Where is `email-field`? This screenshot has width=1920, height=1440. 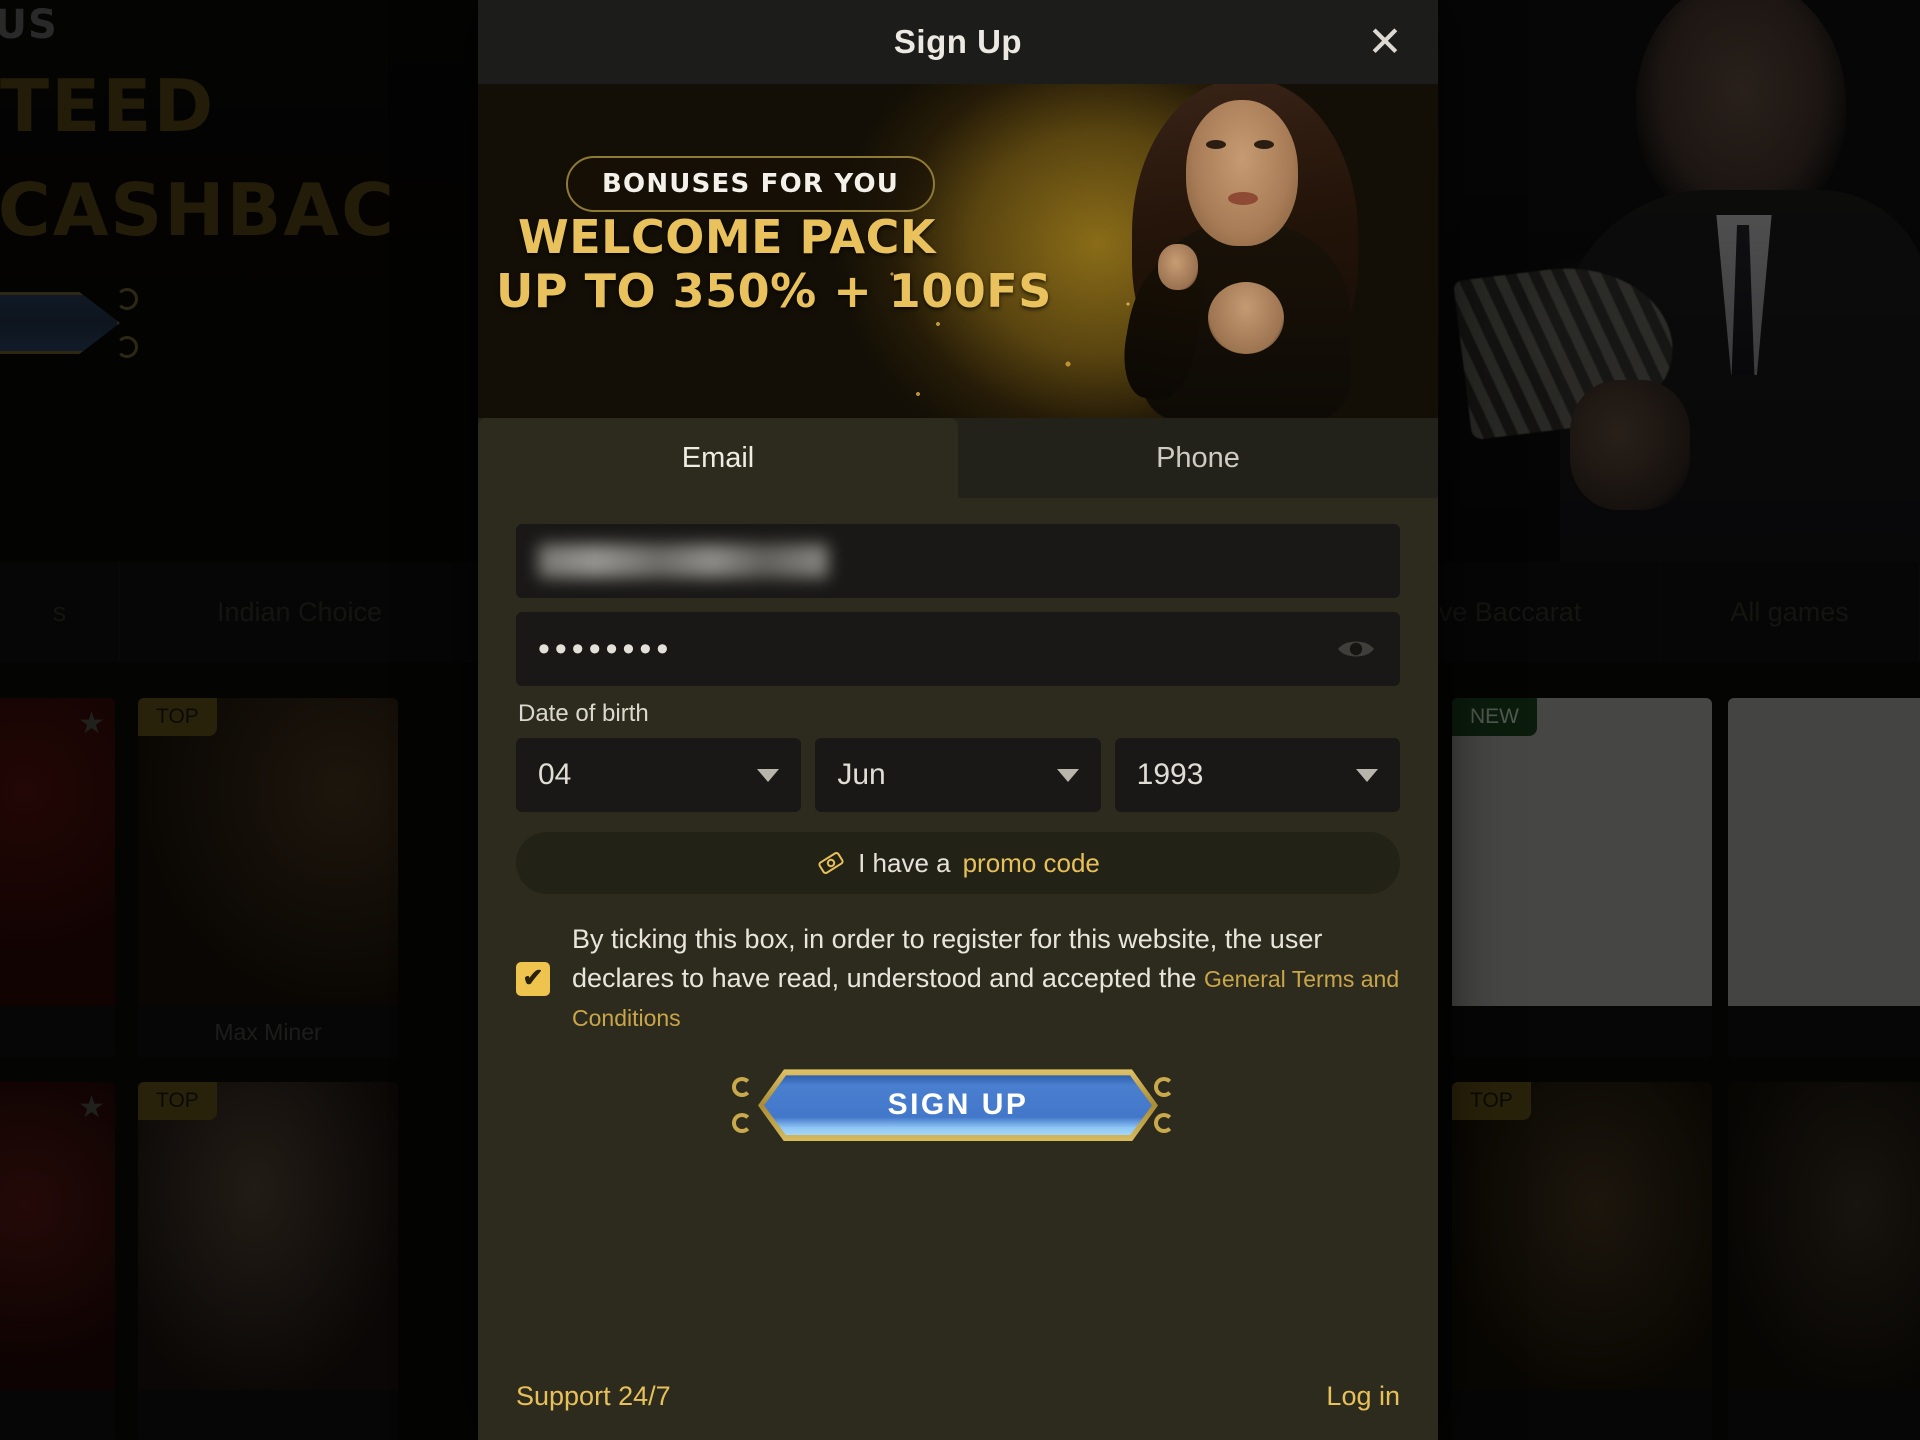
email-field is located at coordinates (958, 561).